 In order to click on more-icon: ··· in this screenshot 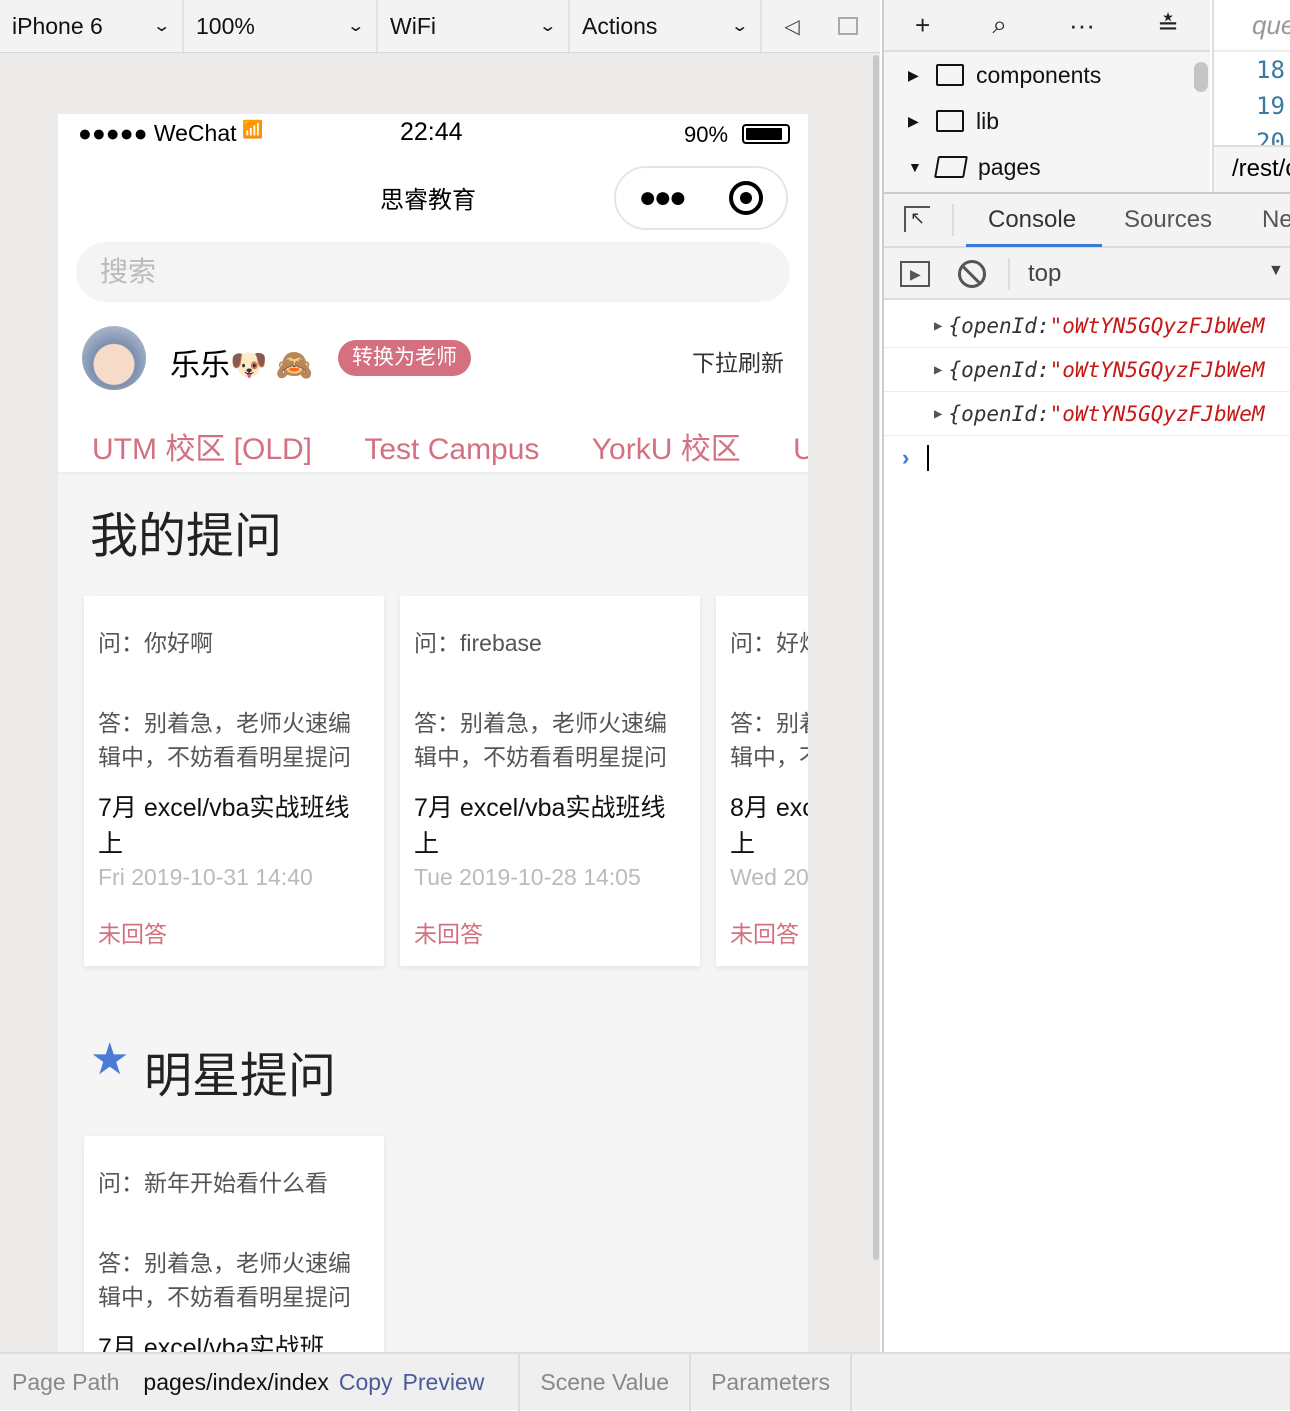, I will do `click(1082, 25)`.